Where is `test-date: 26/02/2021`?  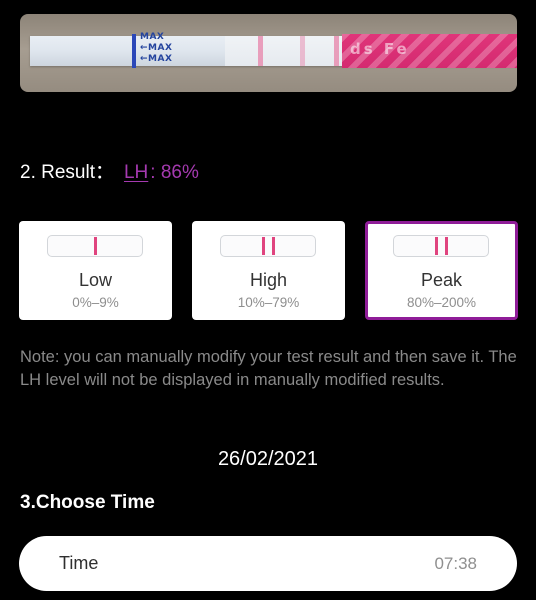
test-date: 26/02/2021 is located at coordinates (268, 459).